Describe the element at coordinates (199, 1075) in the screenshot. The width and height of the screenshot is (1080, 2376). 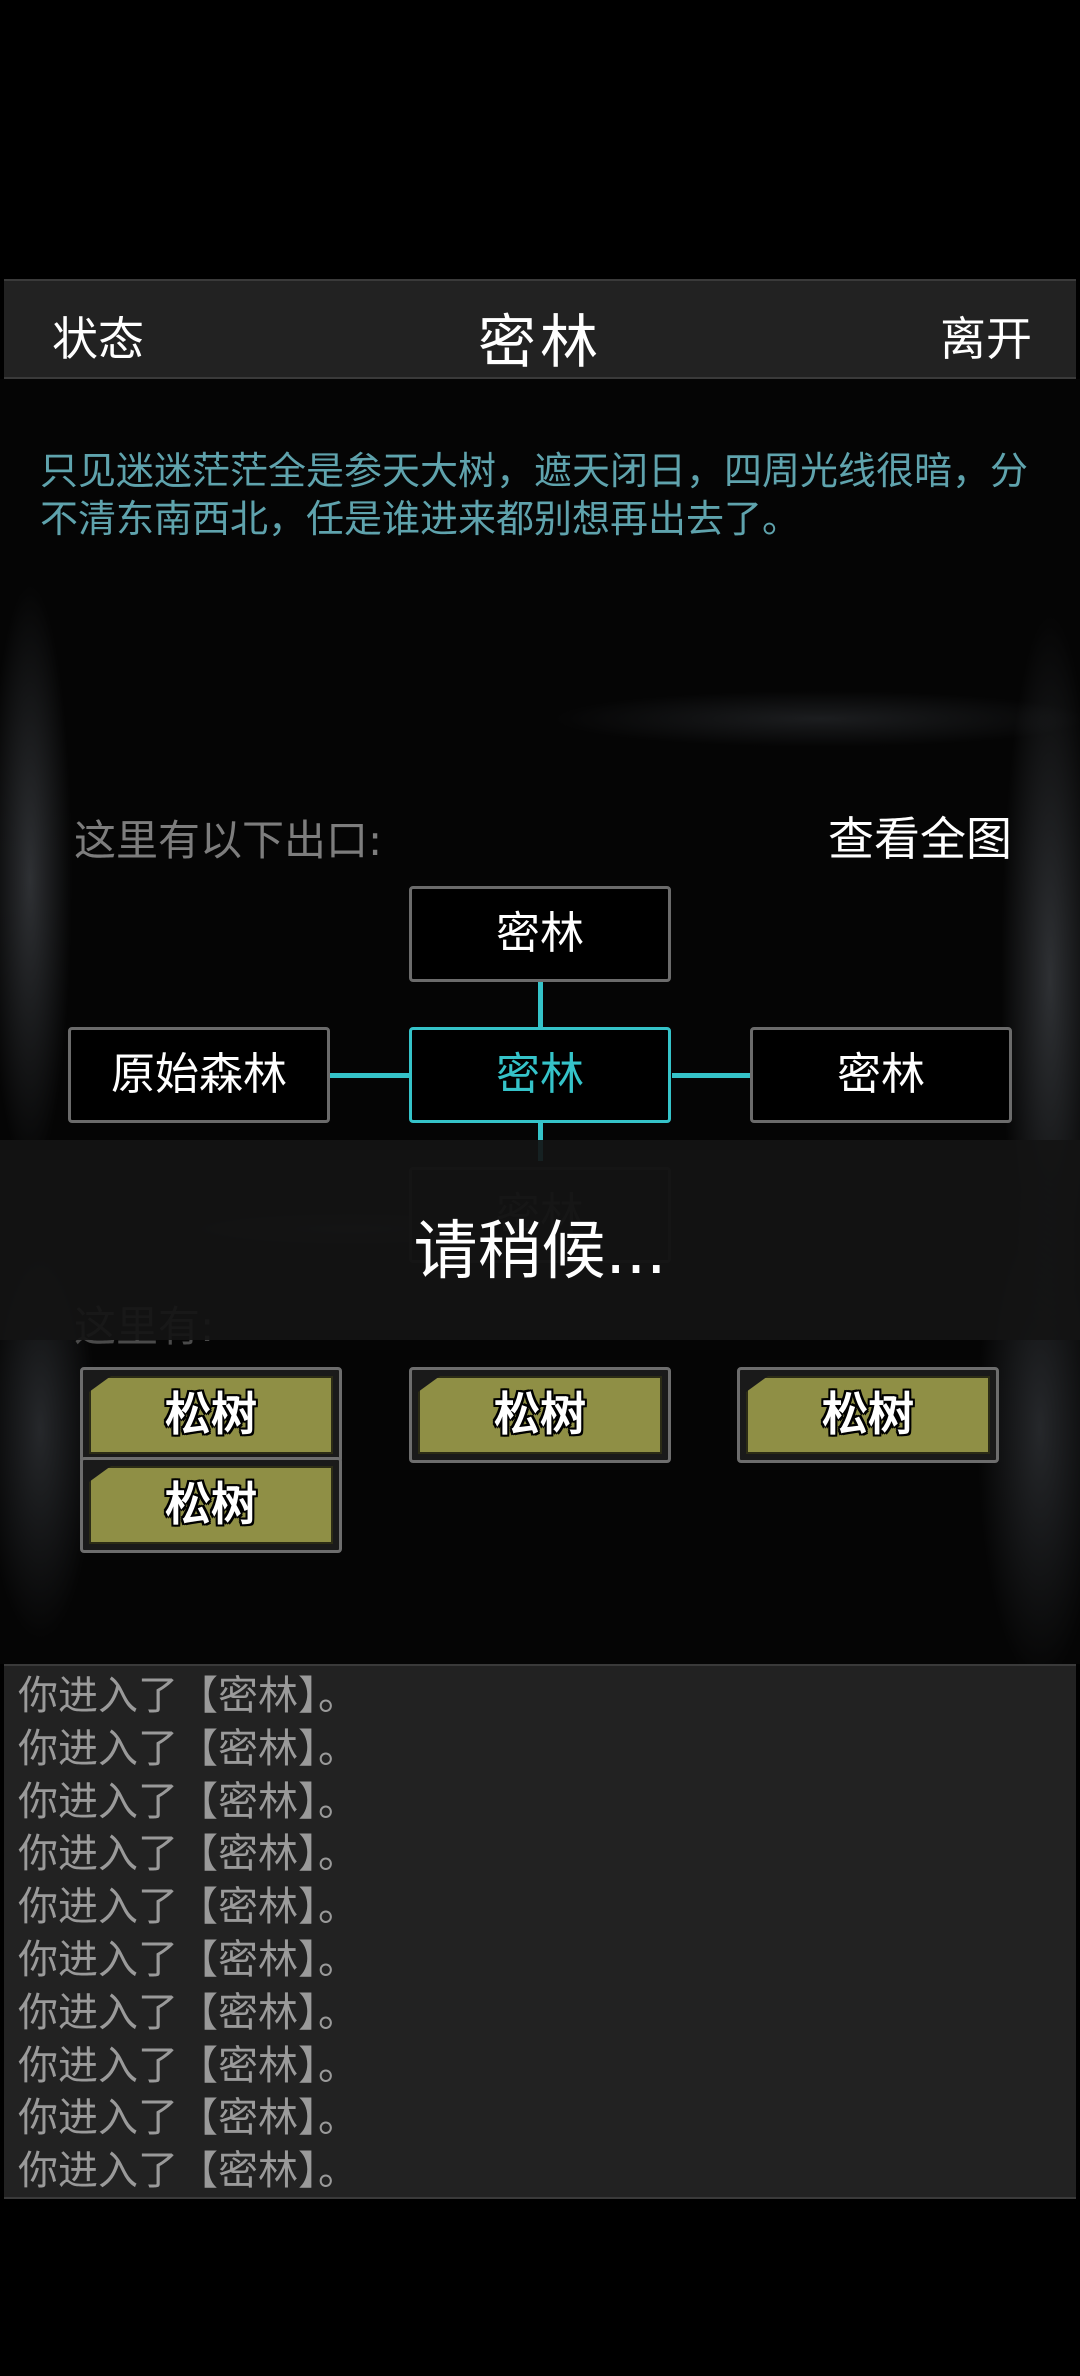
I see `exit-west: 原始森林` at that location.